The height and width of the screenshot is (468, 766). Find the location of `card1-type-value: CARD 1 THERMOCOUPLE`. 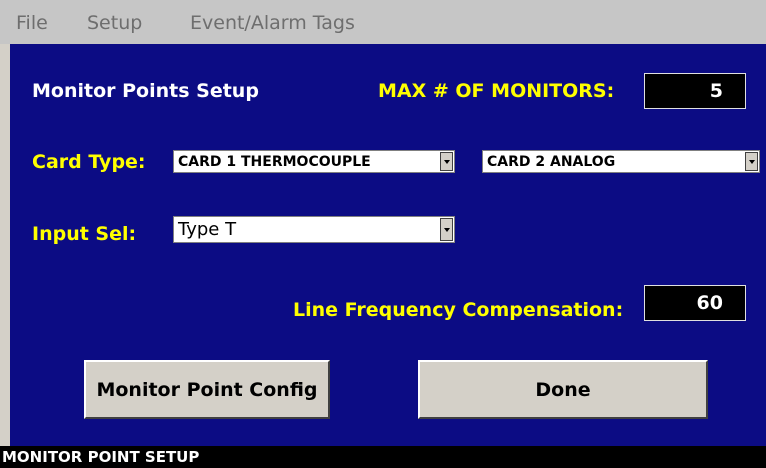

card1-type-value: CARD 1 THERMOCOUPLE is located at coordinates (274, 162).